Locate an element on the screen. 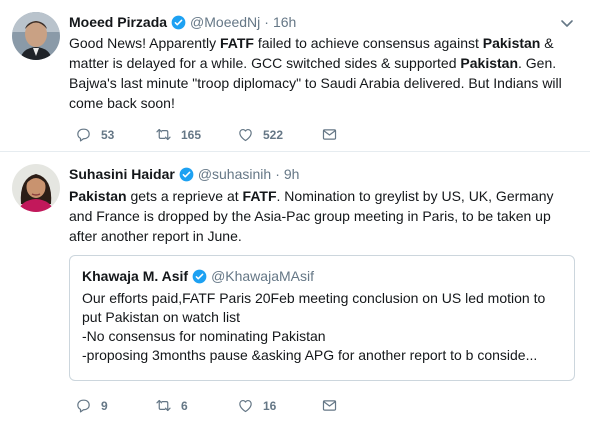 The height and width of the screenshot is (422, 590). reply-button: 53 is located at coordinates (115, 134).